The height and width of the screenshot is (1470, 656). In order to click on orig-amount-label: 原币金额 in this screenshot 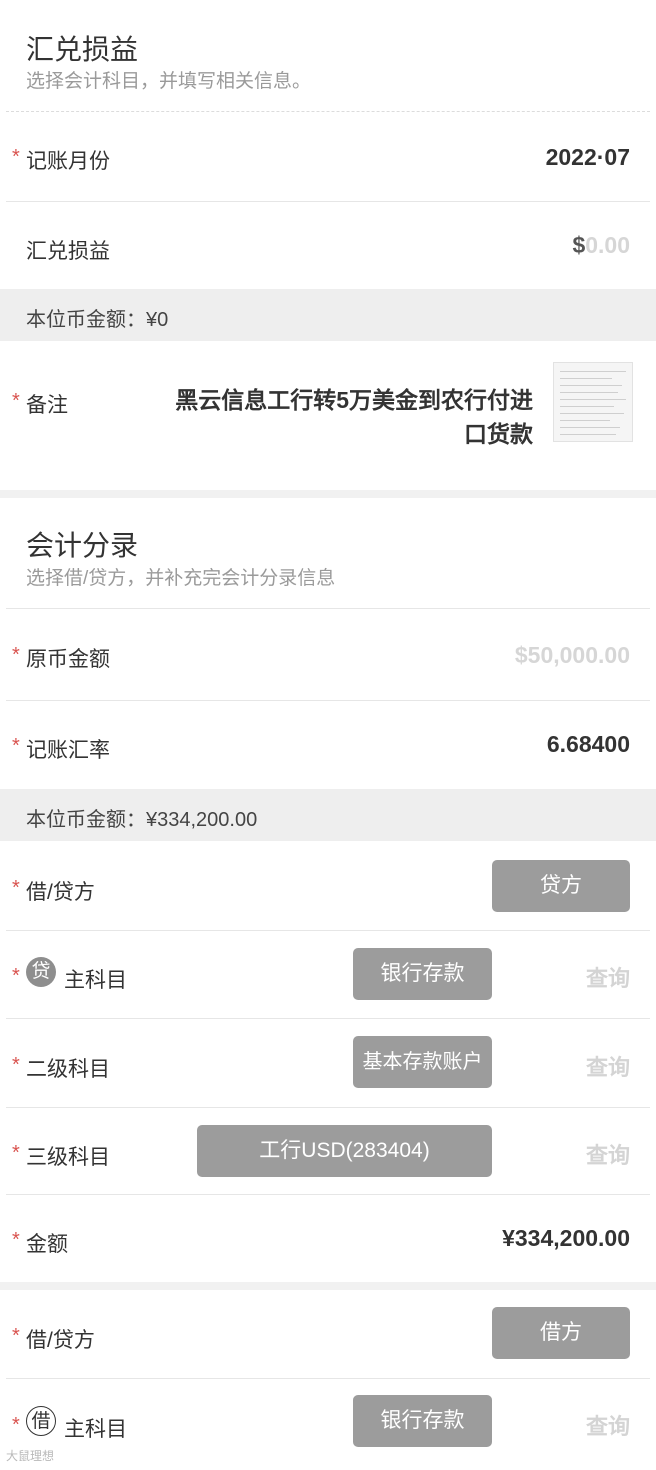, I will do `click(68, 659)`.